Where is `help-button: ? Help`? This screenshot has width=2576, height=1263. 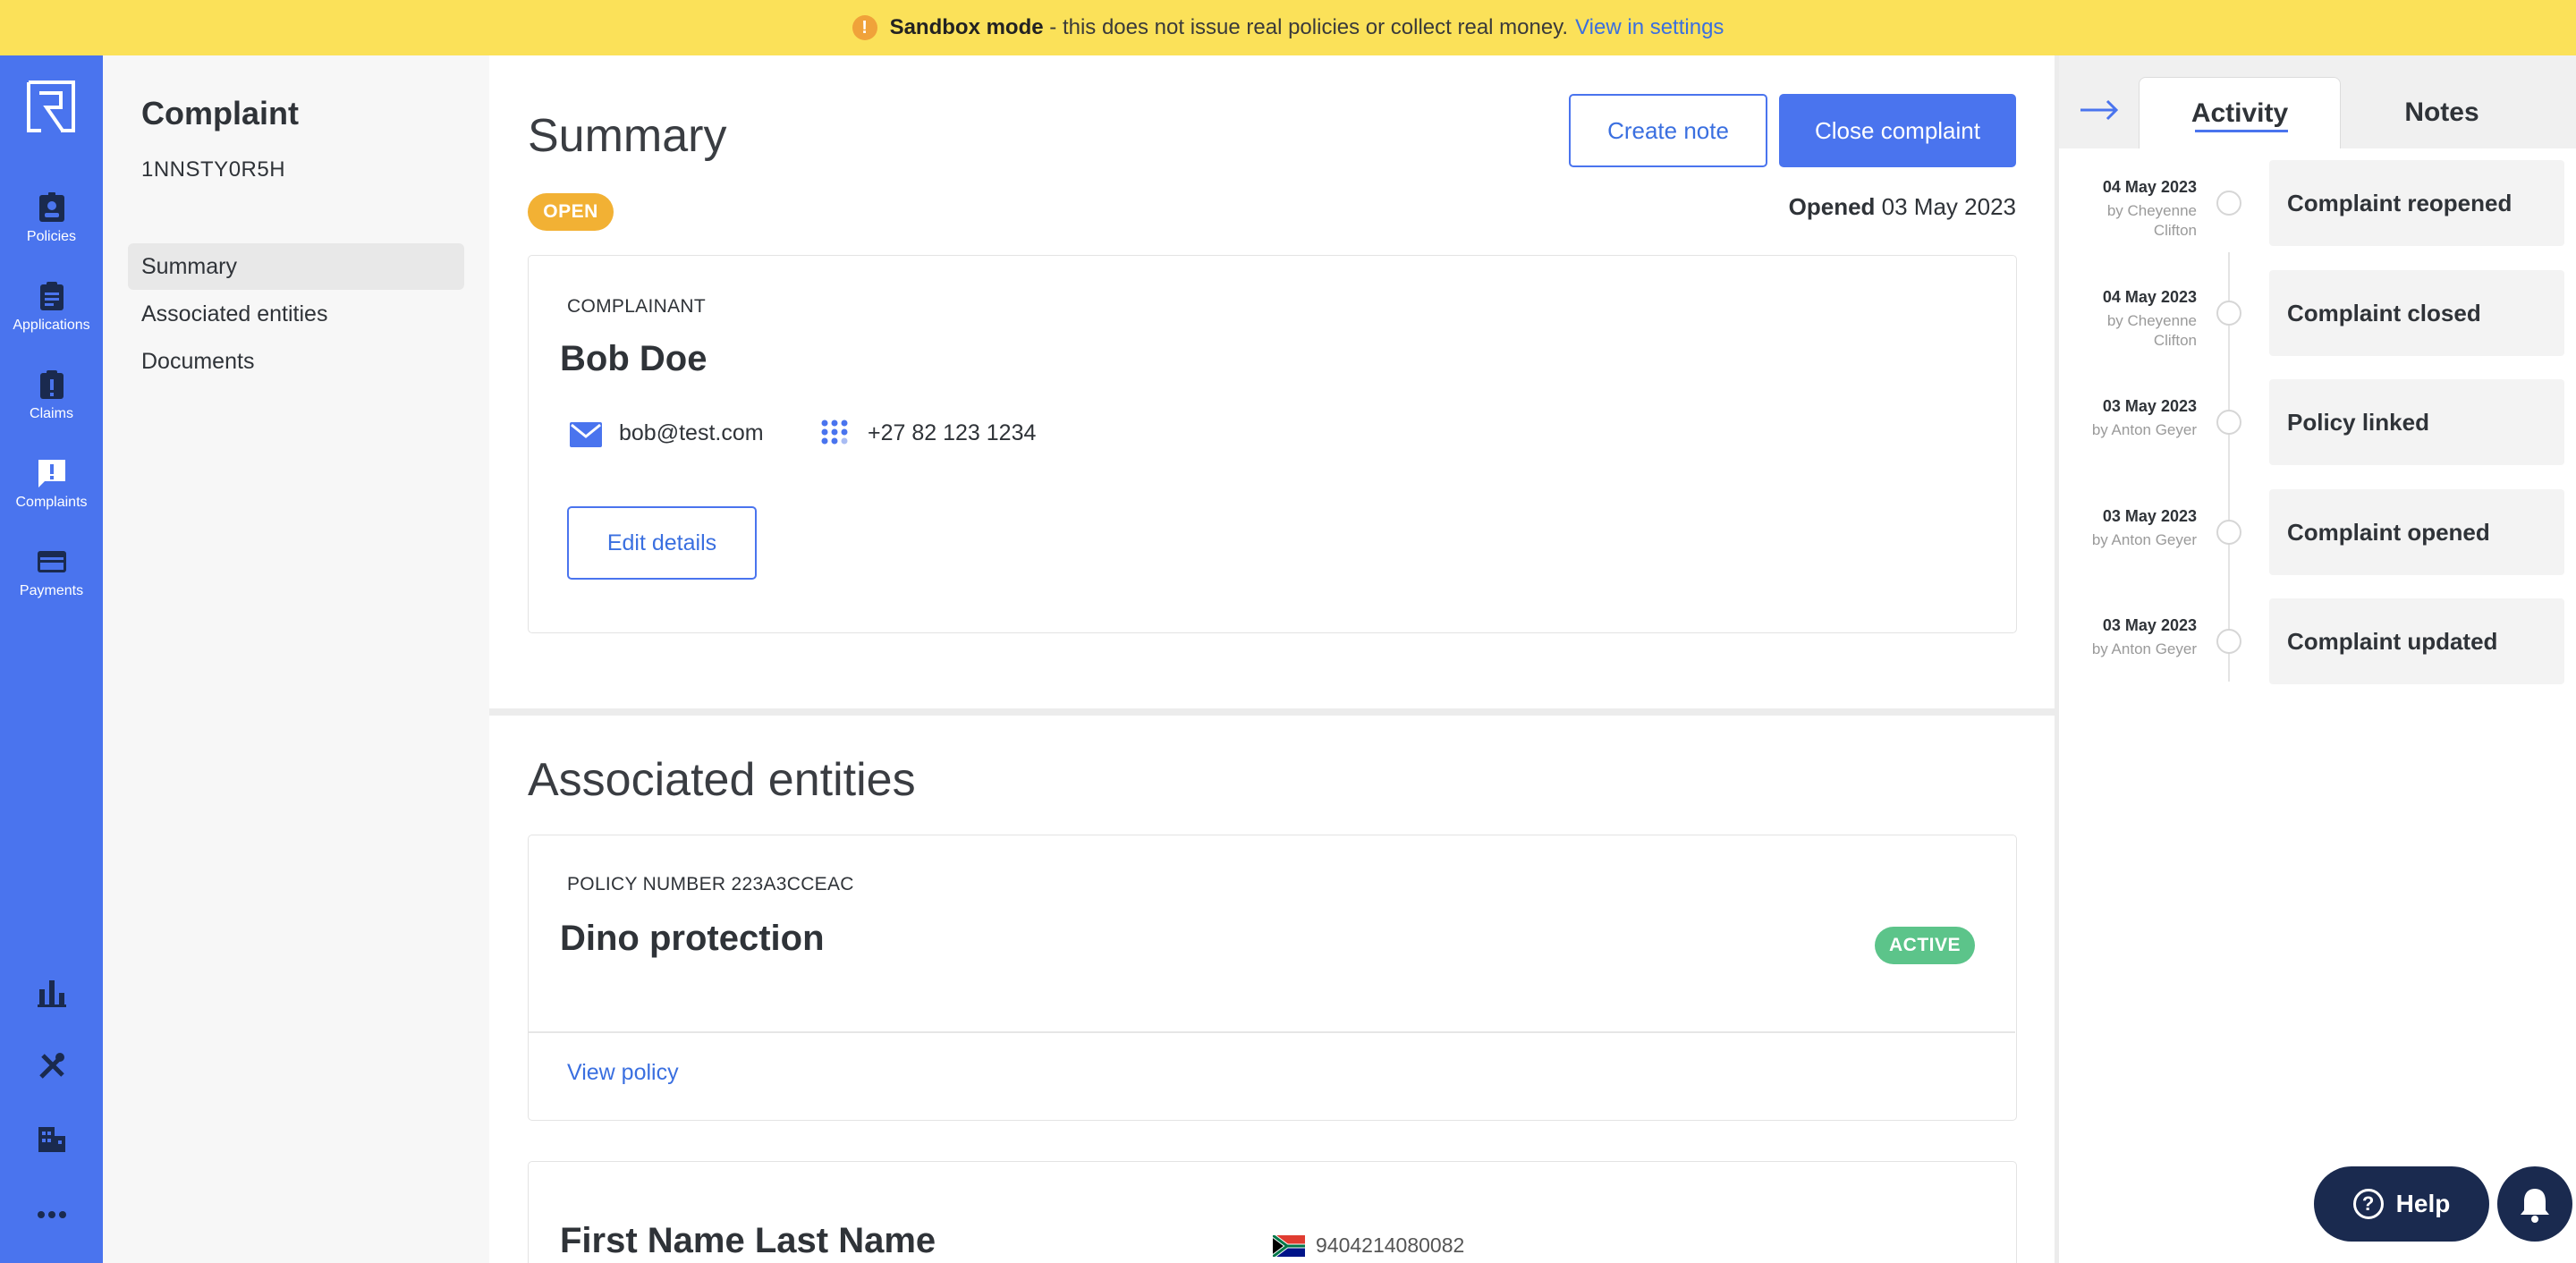
help-button: ? Help is located at coordinates (2401, 1204).